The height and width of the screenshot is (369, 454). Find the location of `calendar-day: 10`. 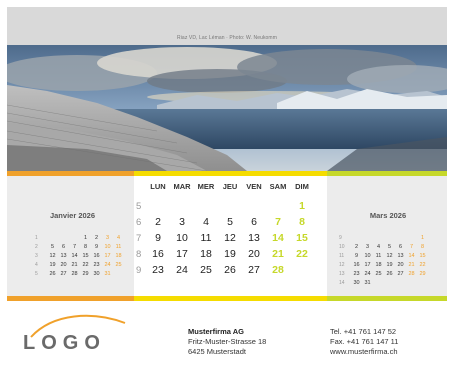

calendar-day: 10 is located at coordinates (182, 238).